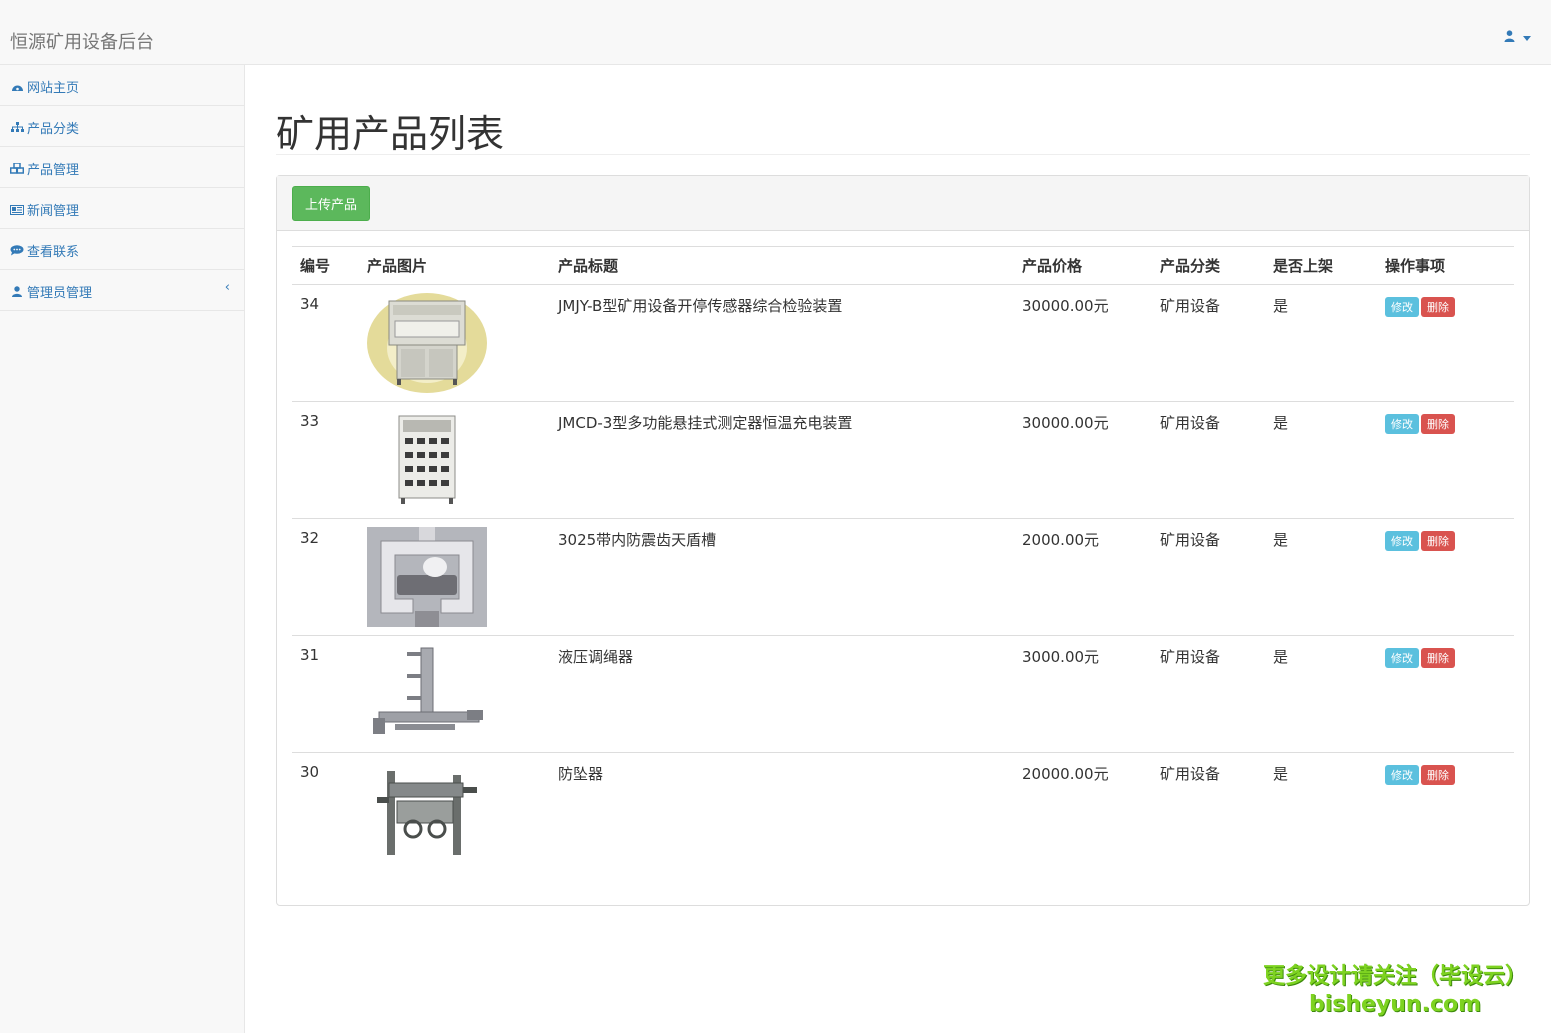  I want to click on table-row: 31 液压调绳器 3000.00元 矿用设备 是 修改 删除, so click(903, 694).